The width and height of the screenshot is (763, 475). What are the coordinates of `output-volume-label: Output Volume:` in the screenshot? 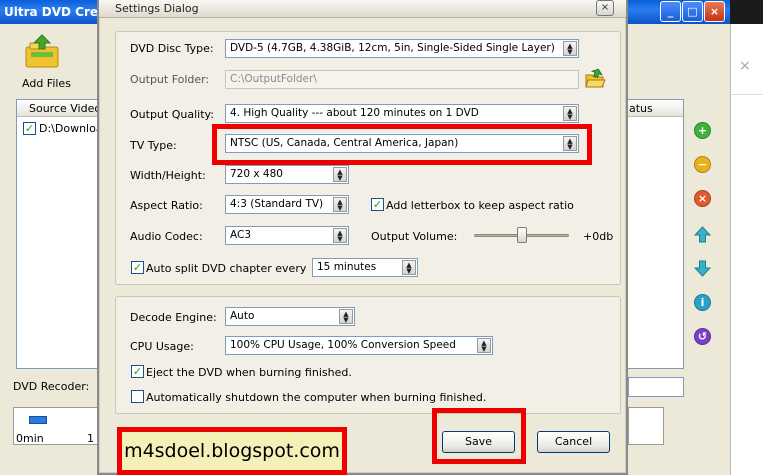 It's located at (414, 236).